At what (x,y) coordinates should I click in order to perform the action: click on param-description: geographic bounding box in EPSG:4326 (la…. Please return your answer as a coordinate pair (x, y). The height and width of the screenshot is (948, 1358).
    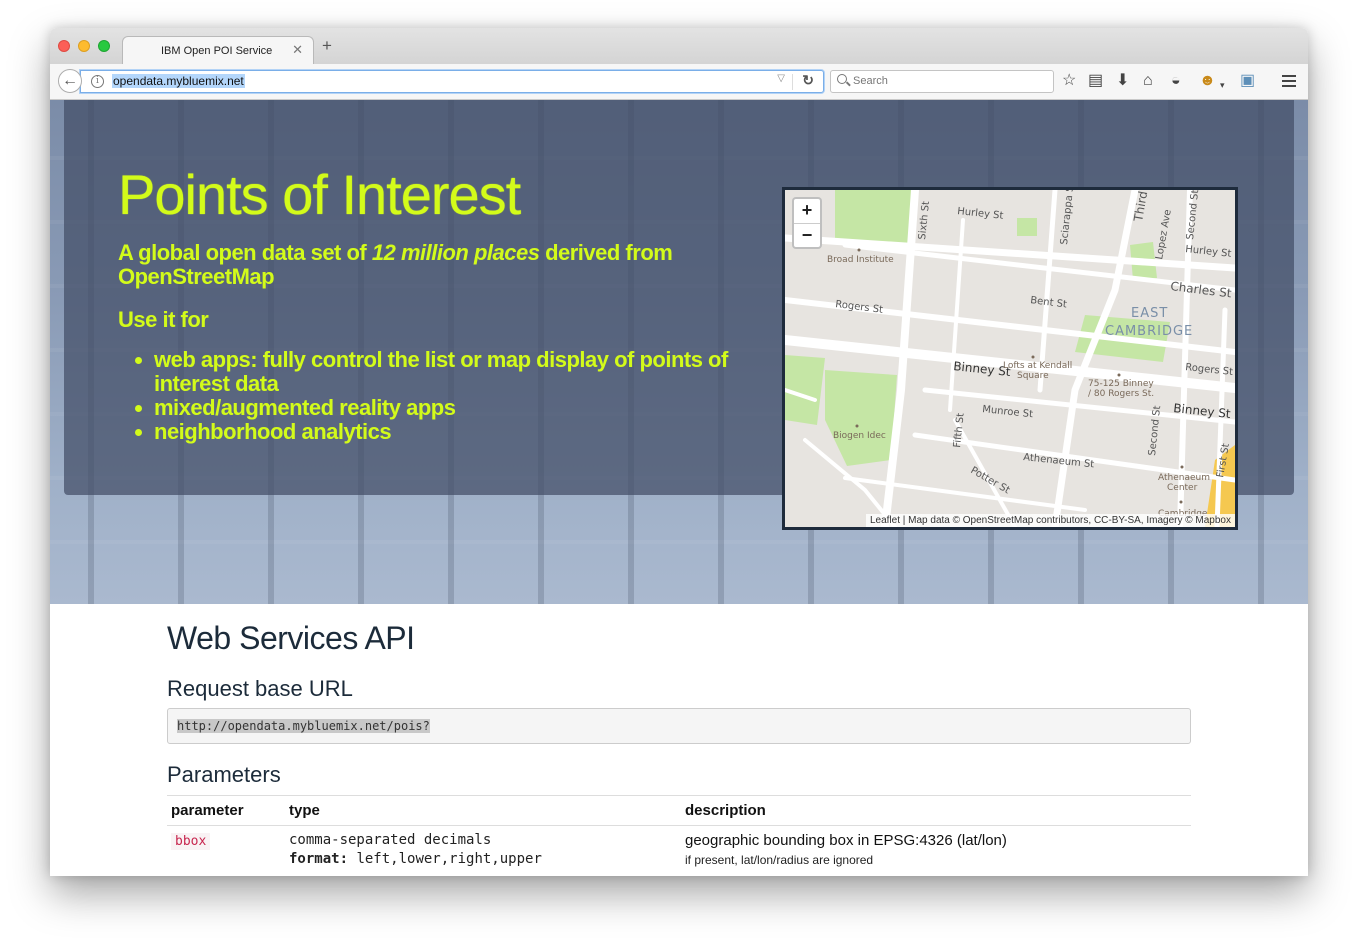
    Looking at the image, I should click on (846, 840).